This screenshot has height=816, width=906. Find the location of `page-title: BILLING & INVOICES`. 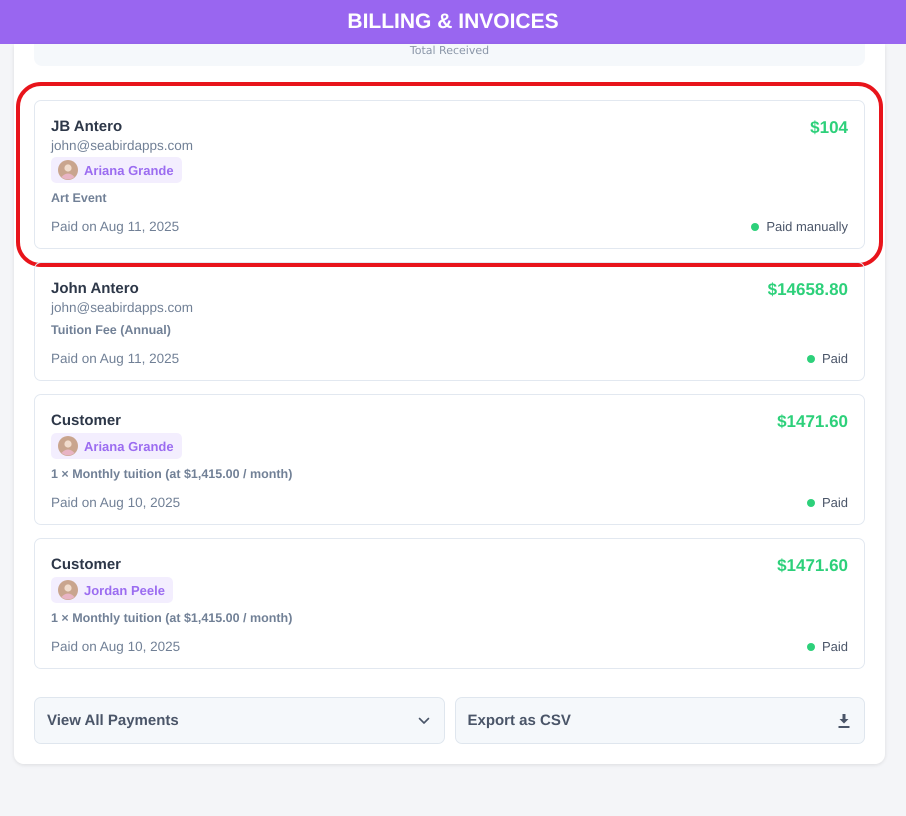

page-title: BILLING & INVOICES is located at coordinates (453, 22).